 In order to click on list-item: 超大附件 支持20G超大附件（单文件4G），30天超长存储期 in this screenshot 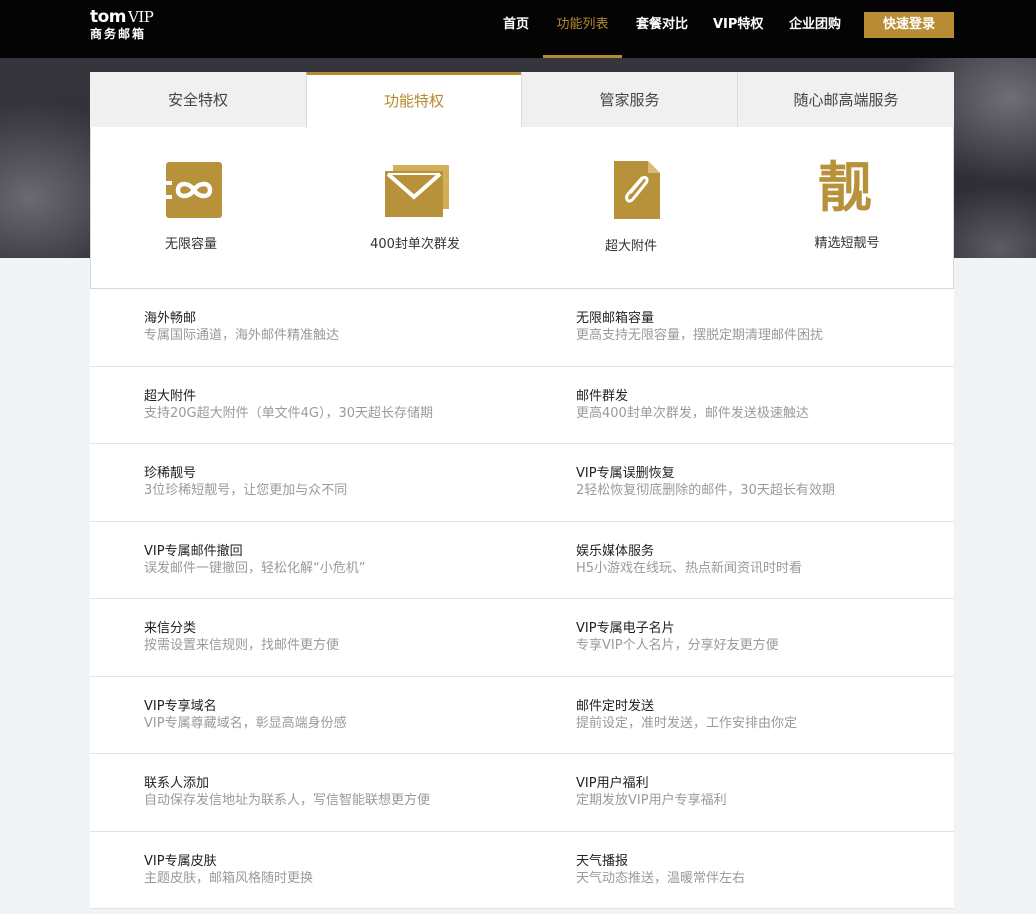, I will do `click(288, 405)`.